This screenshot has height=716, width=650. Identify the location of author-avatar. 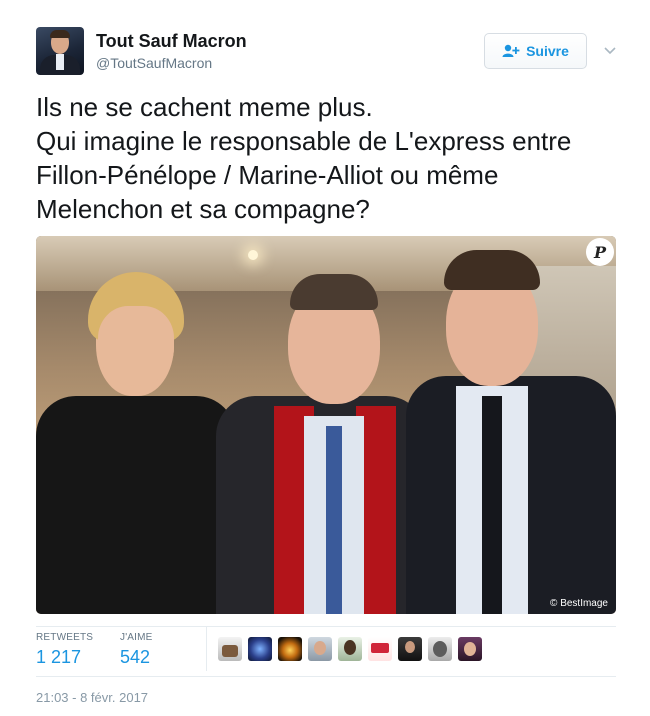
(60, 51).